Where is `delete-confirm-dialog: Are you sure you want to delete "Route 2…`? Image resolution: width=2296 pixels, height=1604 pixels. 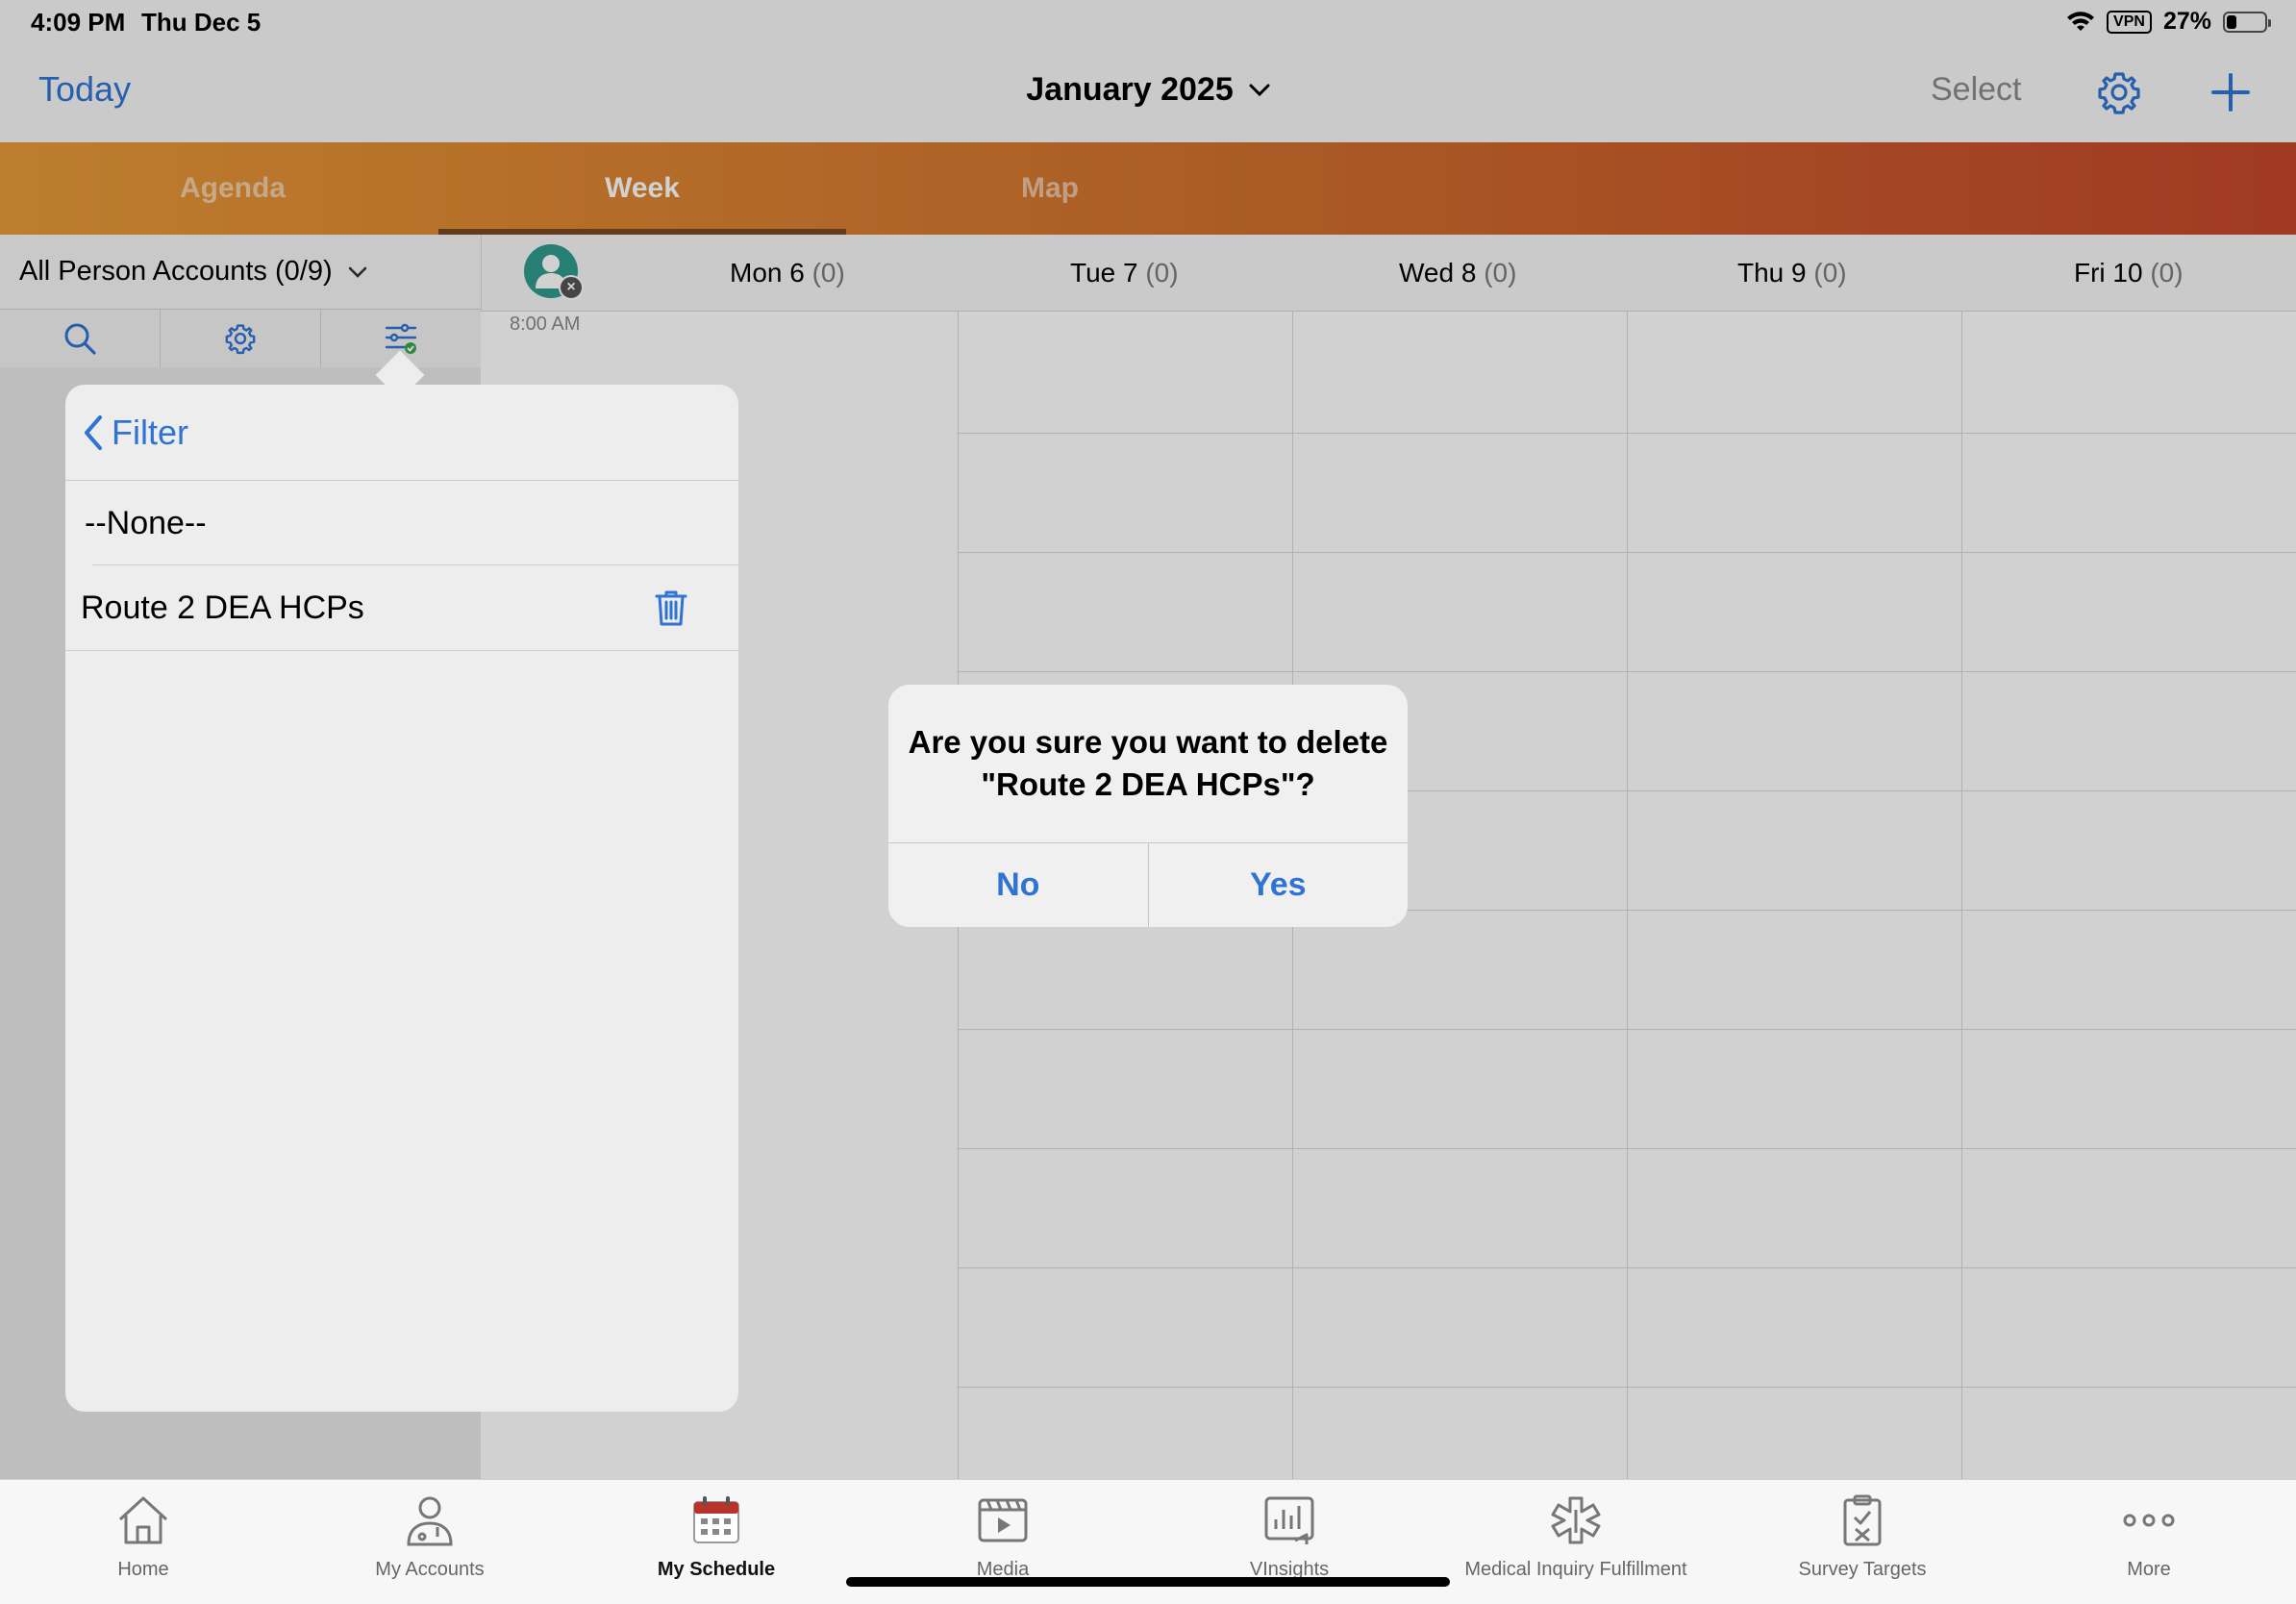 delete-confirm-dialog: Are you sure you want to delete "Route 2… is located at coordinates (1148, 806).